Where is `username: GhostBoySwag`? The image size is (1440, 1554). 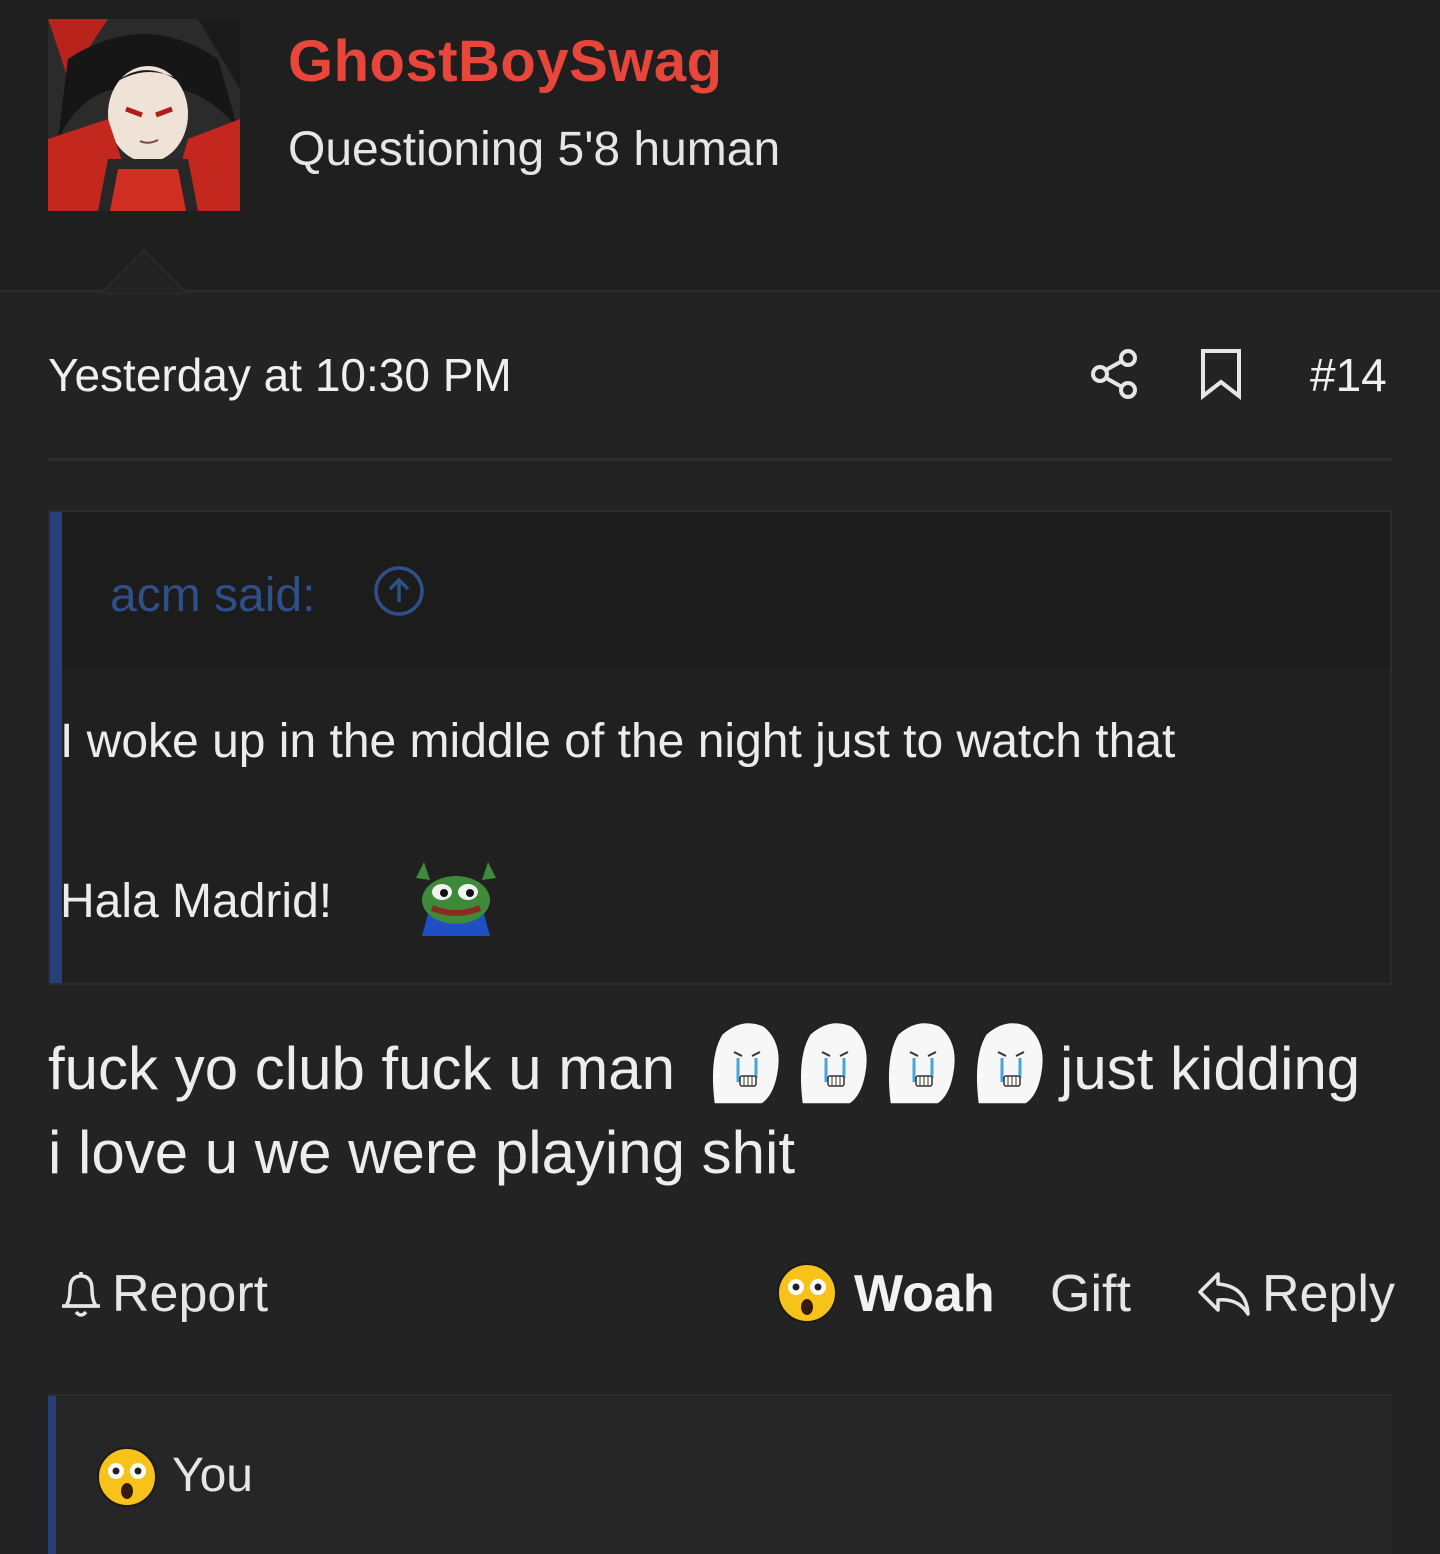 username: GhostBoySwag is located at coordinates (505, 61).